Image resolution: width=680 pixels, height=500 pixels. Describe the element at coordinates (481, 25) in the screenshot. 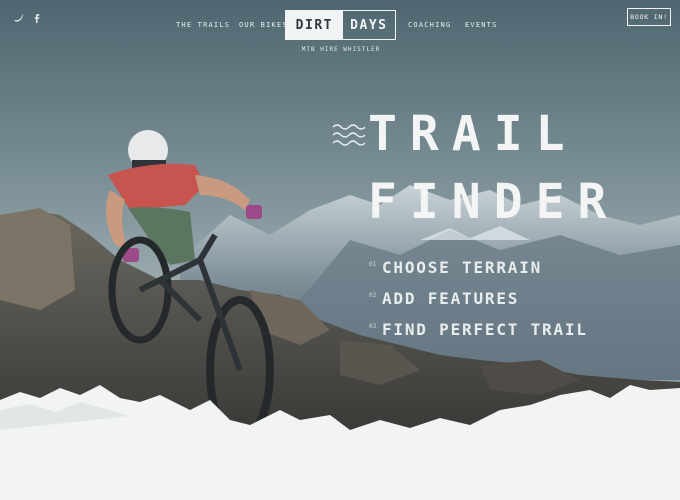

I see `nav-events: EVENTS` at that location.